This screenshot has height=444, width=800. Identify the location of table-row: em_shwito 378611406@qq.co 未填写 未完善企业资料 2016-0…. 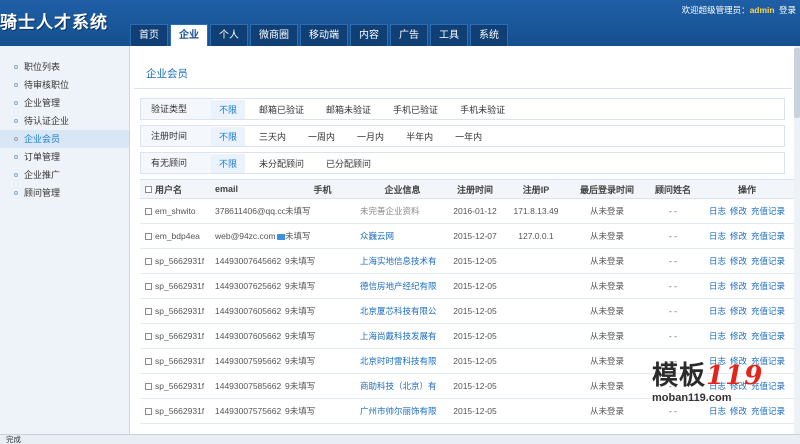
(470, 211).